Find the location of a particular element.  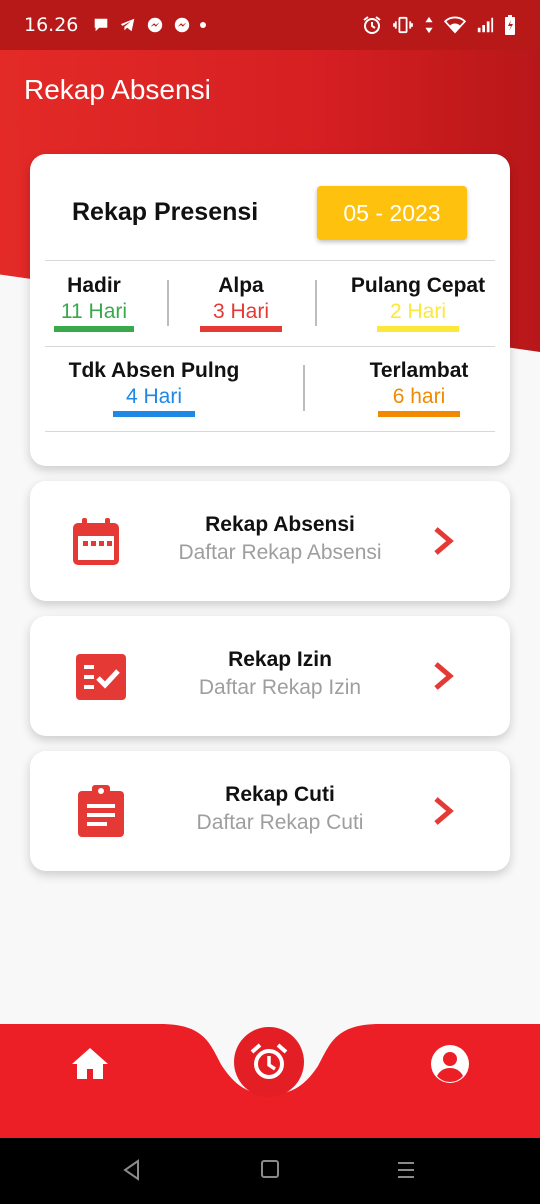

menu-rekap-cuti: Rekap Cuti Daftar Rekap Cuti is located at coordinates (270, 811).